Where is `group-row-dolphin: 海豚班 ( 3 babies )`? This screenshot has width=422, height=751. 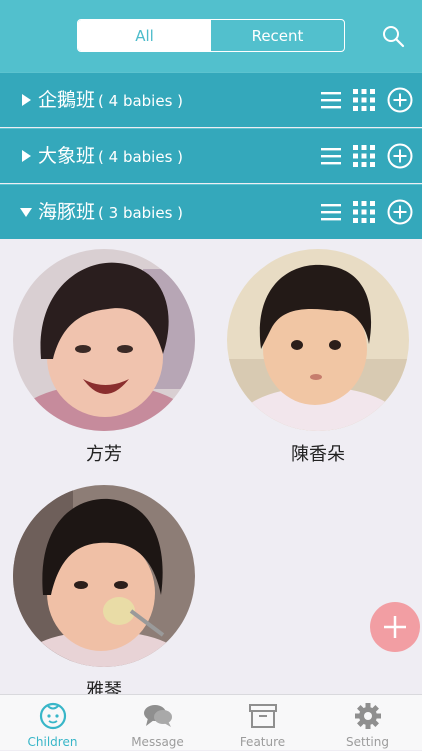
group-row-dolphin: 海豚班 ( 3 babies ) is located at coordinates (211, 211).